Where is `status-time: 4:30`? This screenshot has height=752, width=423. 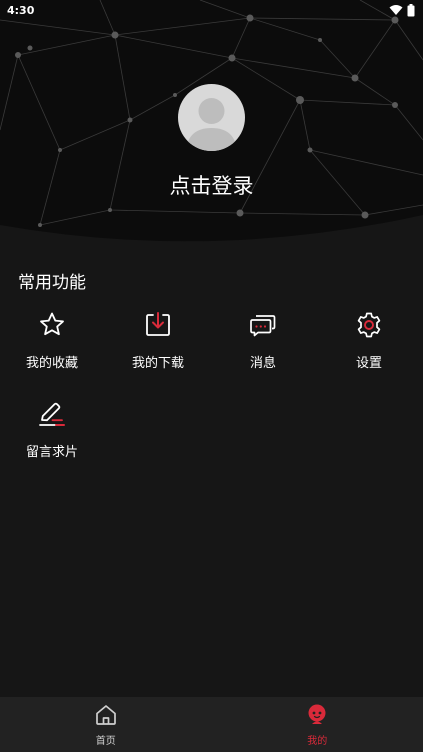
status-time: 4:30 is located at coordinates (21, 10).